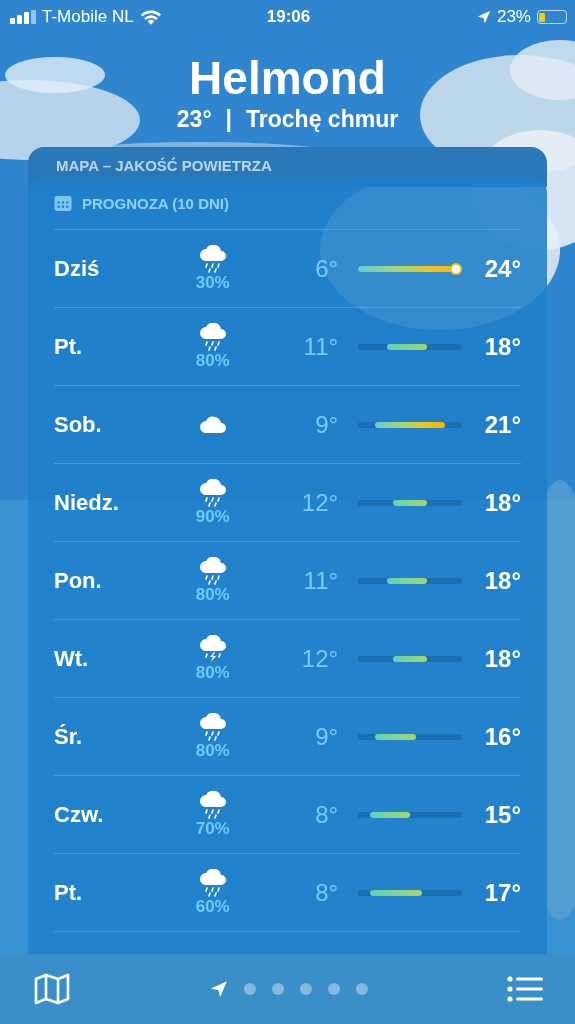  I want to click on precipitation-chance: 70%, so click(212, 828).